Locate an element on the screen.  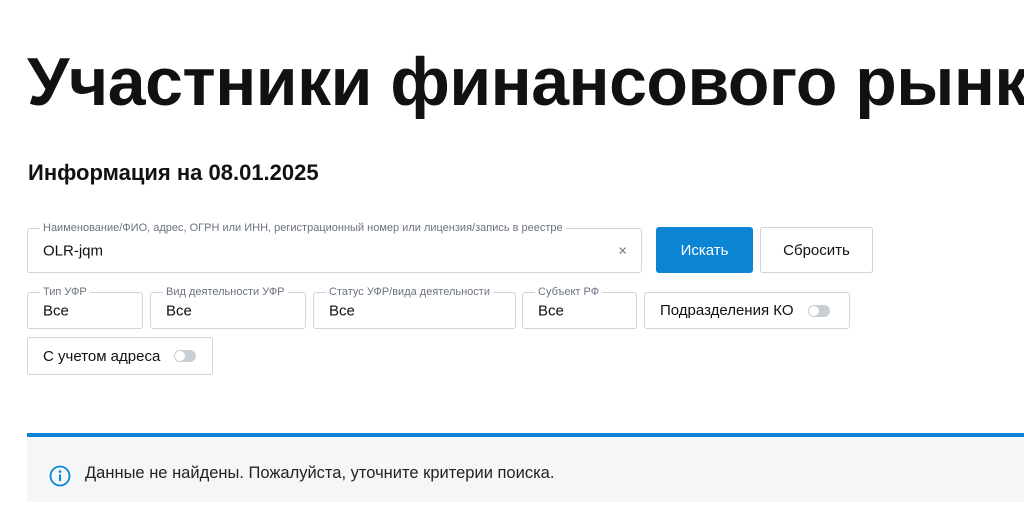
activity-select: Вид деятельности УФР Все is located at coordinates (228, 307).